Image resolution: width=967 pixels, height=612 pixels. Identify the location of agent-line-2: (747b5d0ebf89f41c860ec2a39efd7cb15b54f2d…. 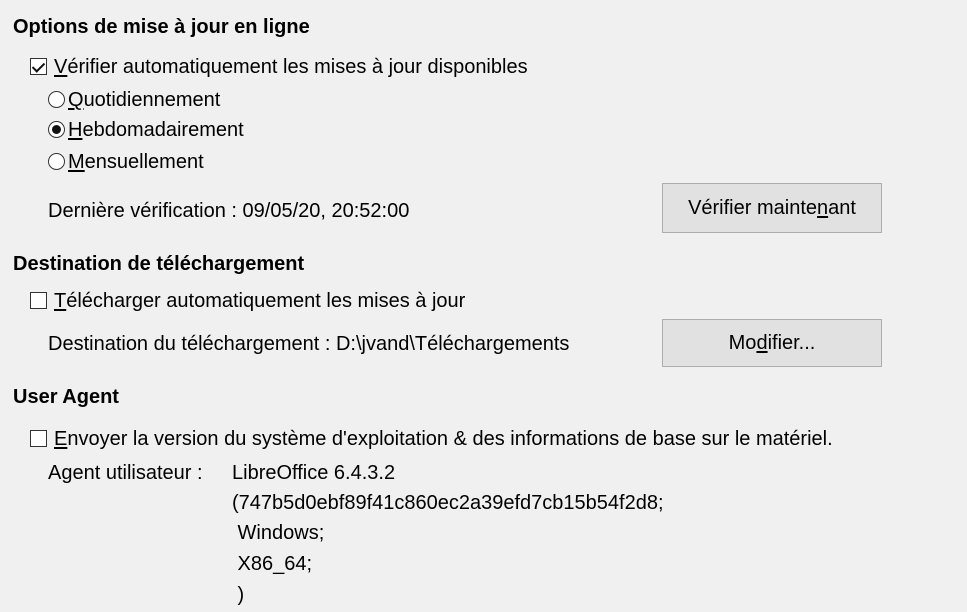
(448, 503).